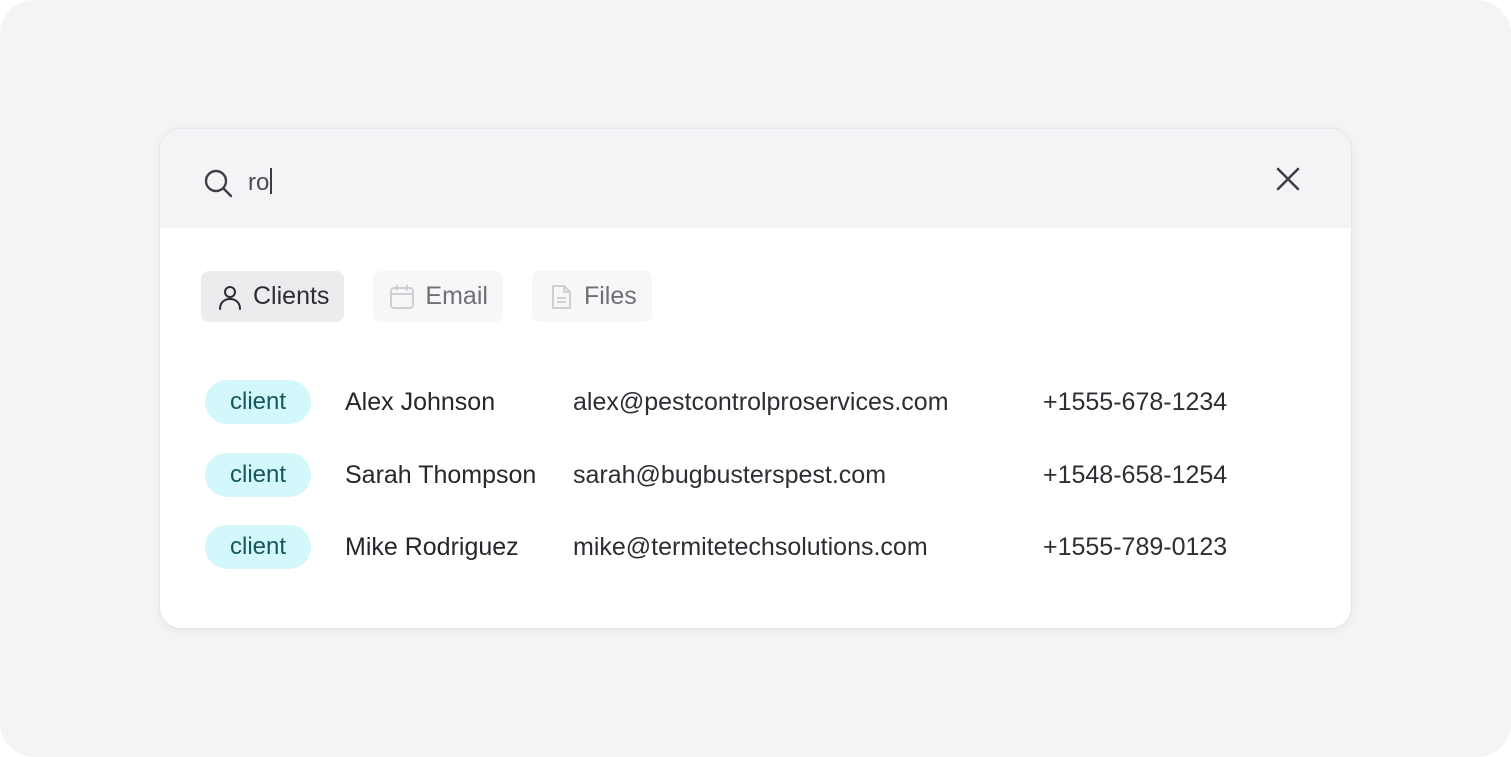 Image resolution: width=1511 pixels, height=757 pixels. What do you see at coordinates (218, 183) in the screenshot?
I see `search-icon` at bounding box center [218, 183].